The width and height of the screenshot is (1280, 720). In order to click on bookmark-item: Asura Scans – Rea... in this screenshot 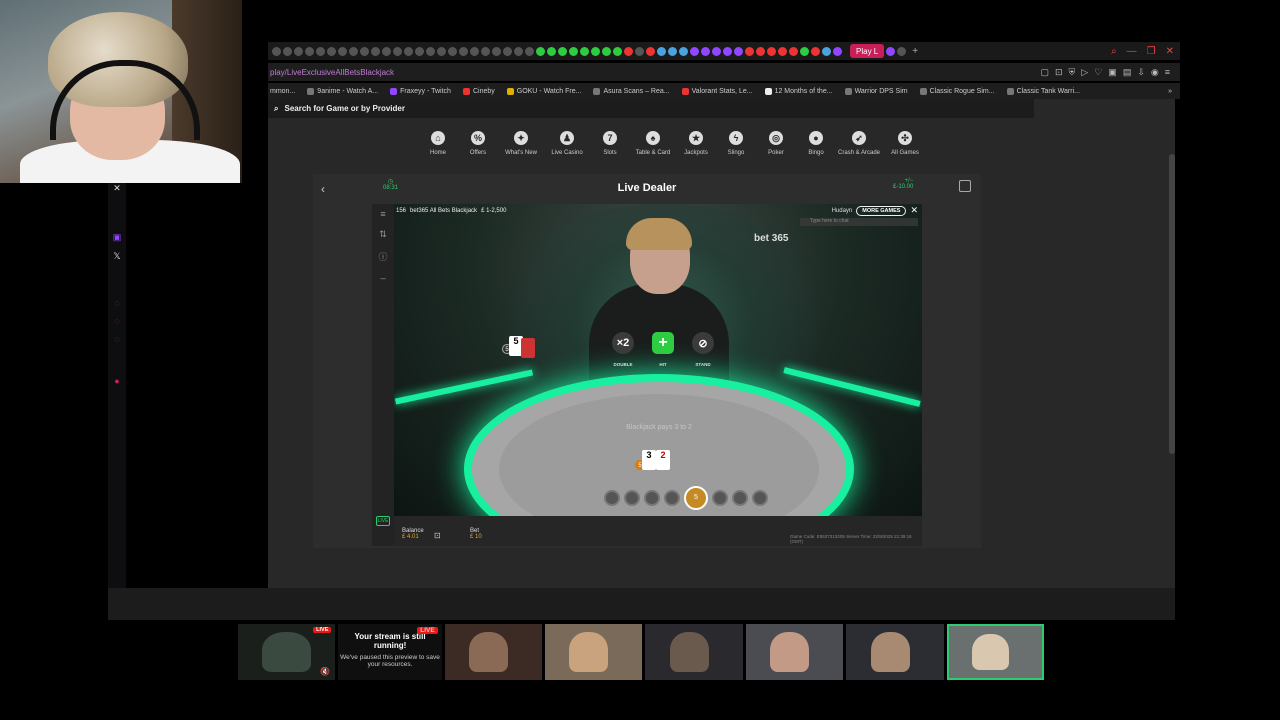, I will do `click(631, 91)`.